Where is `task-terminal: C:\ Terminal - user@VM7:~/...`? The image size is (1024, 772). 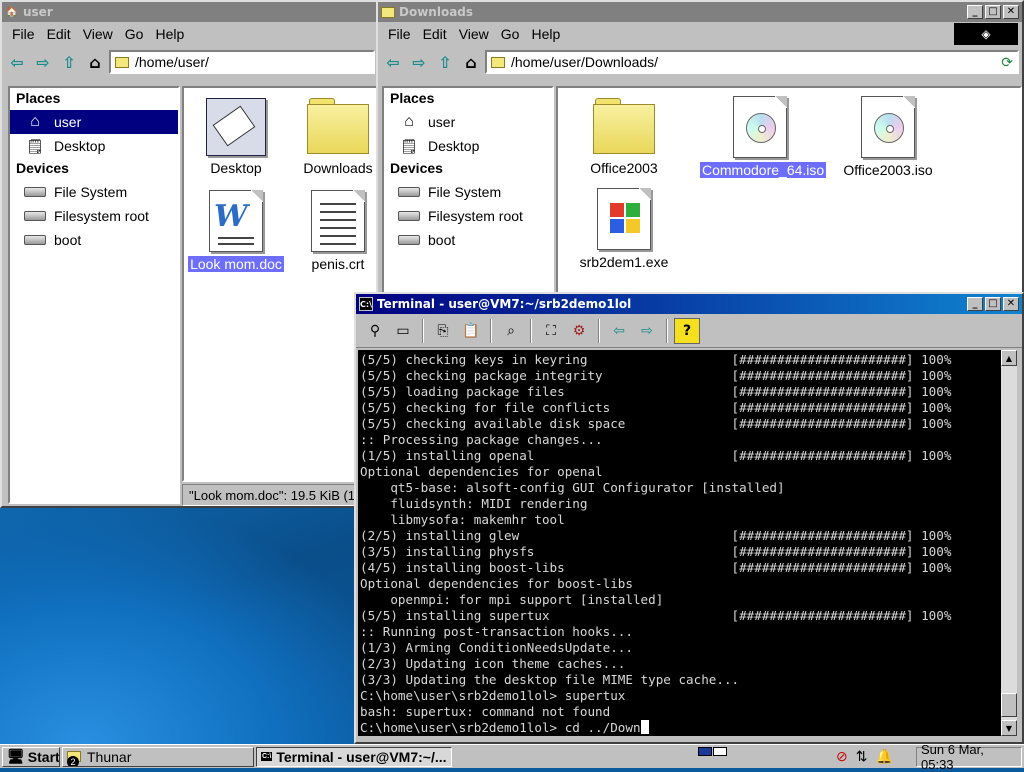 task-terminal: C:\ Terminal - user@VM7:~/... is located at coordinates (354, 756).